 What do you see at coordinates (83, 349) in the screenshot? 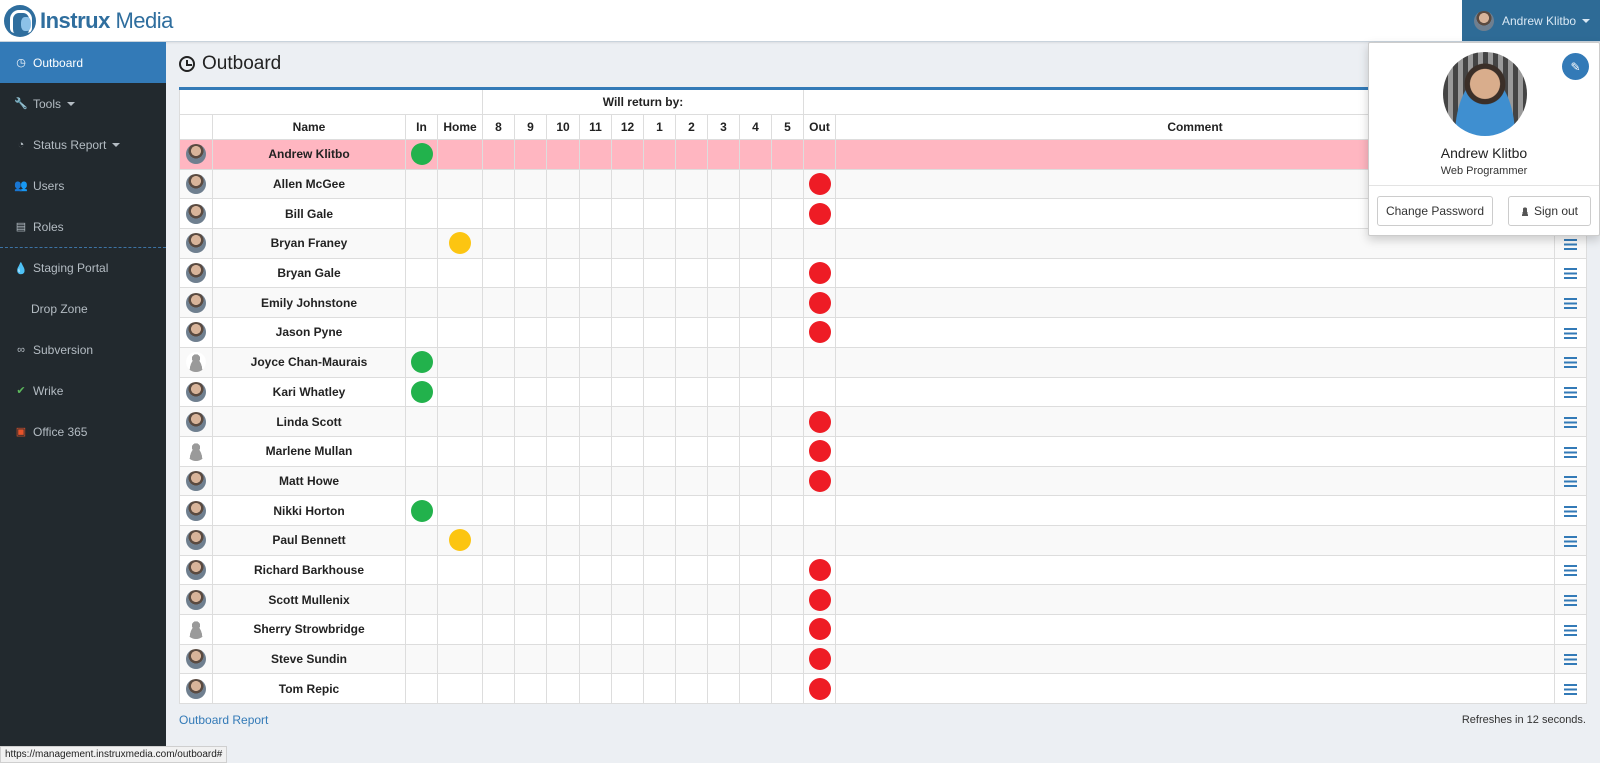
I see `sidebar-item-subversion: ∞ Subversion` at bounding box center [83, 349].